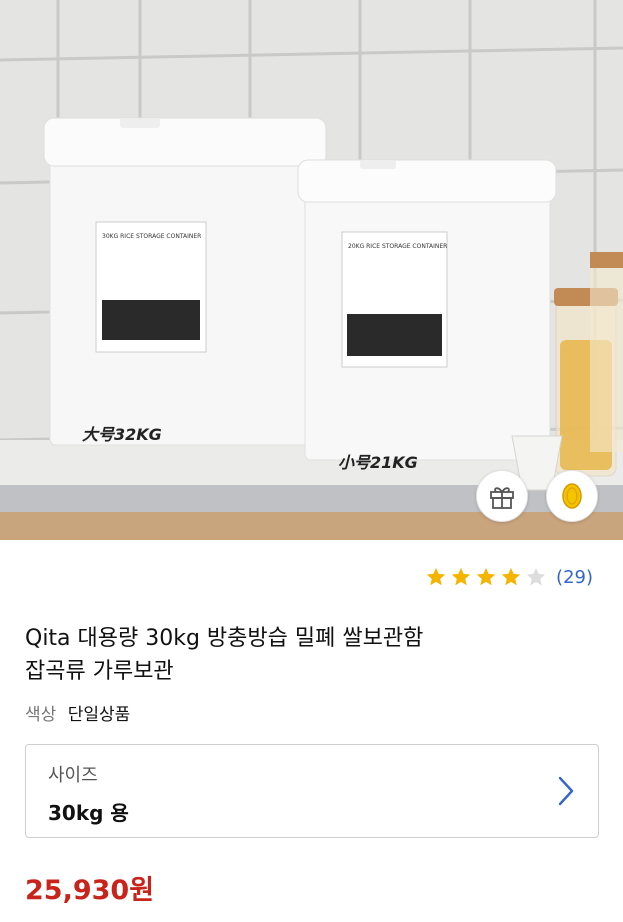 Image resolution: width=623 pixels, height=922 pixels. I want to click on rating: (29), so click(509, 577).